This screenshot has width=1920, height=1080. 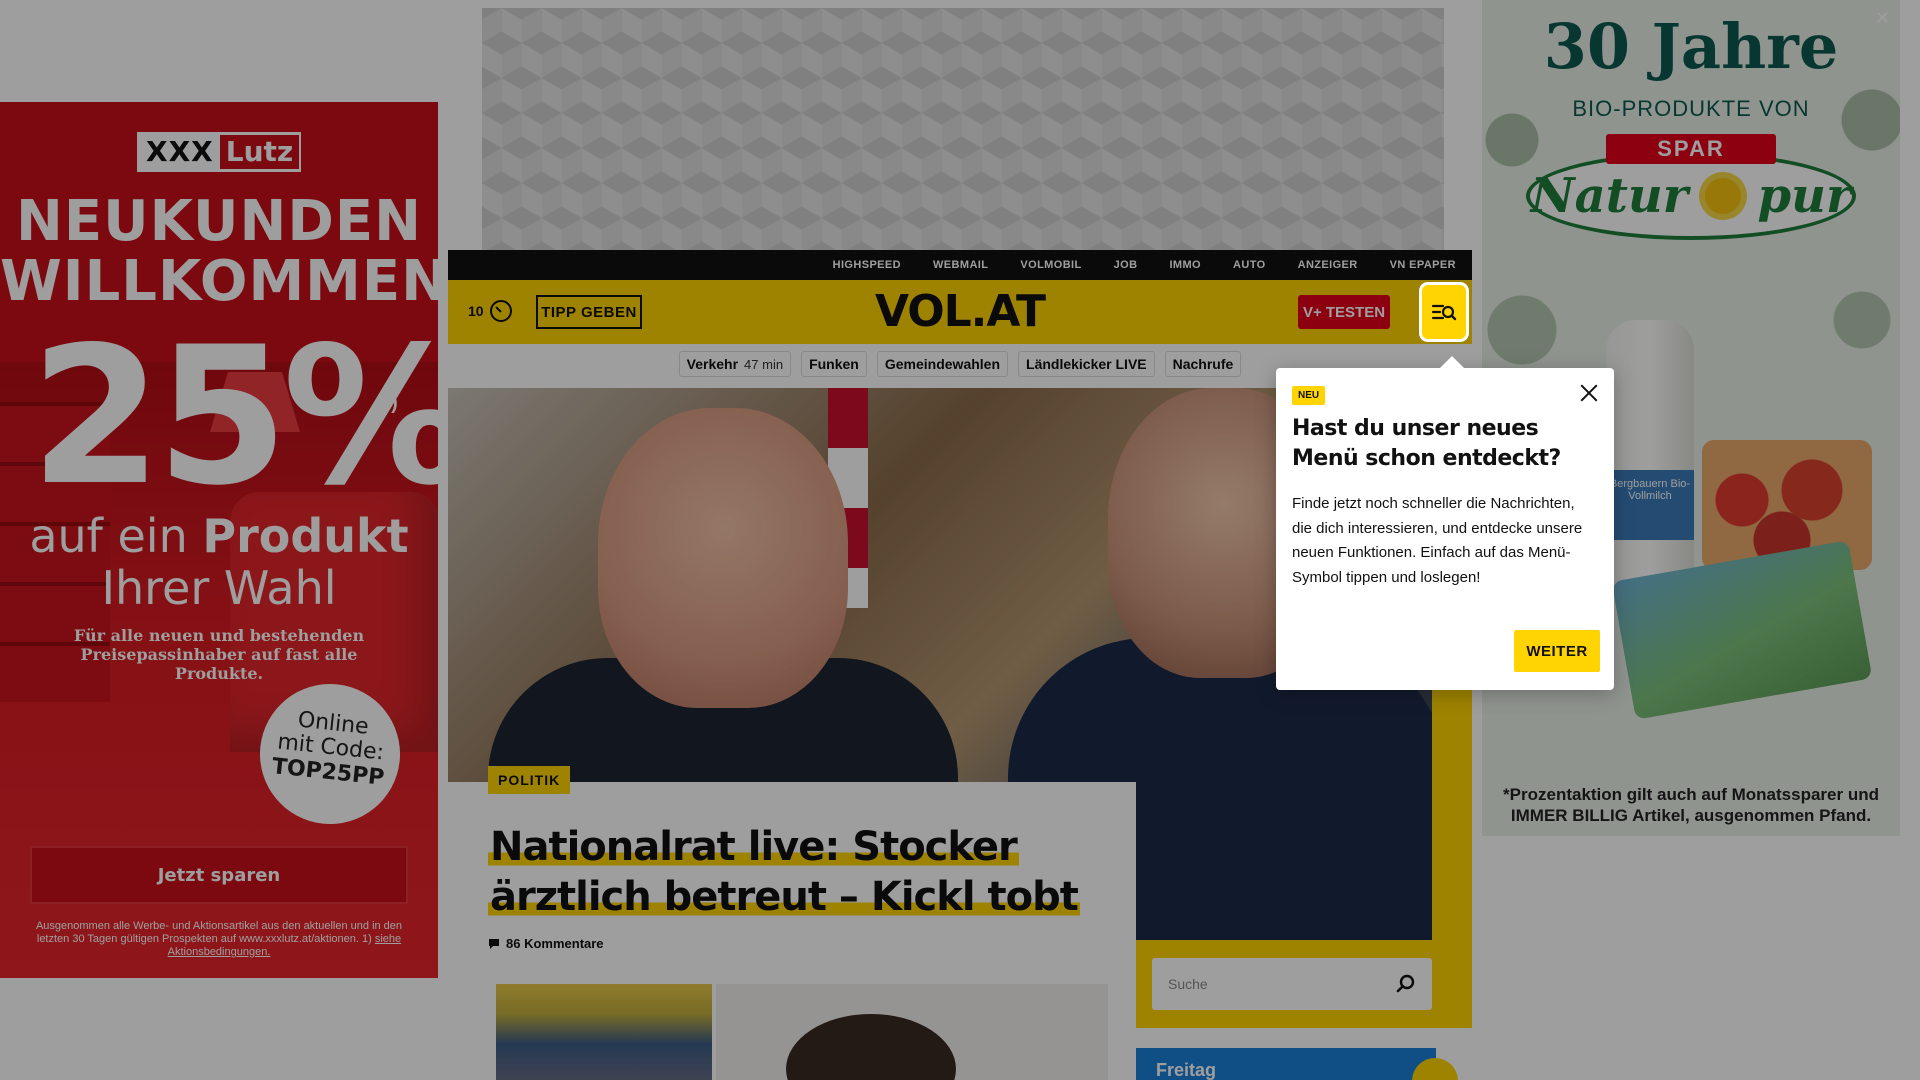 I want to click on subnav-funken: Funken, so click(x=834, y=364).